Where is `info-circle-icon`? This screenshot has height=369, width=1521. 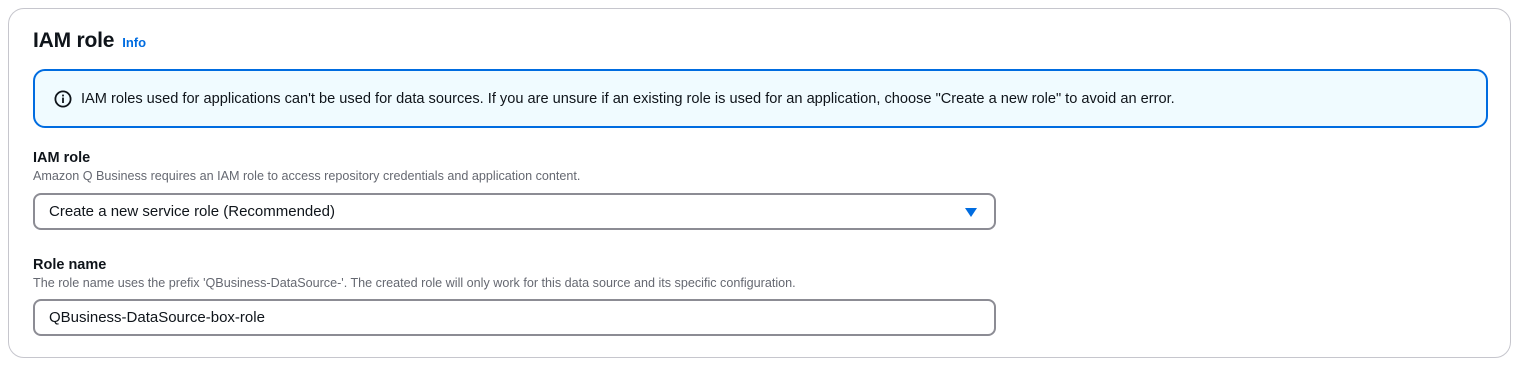
info-circle-icon is located at coordinates (63, 99).